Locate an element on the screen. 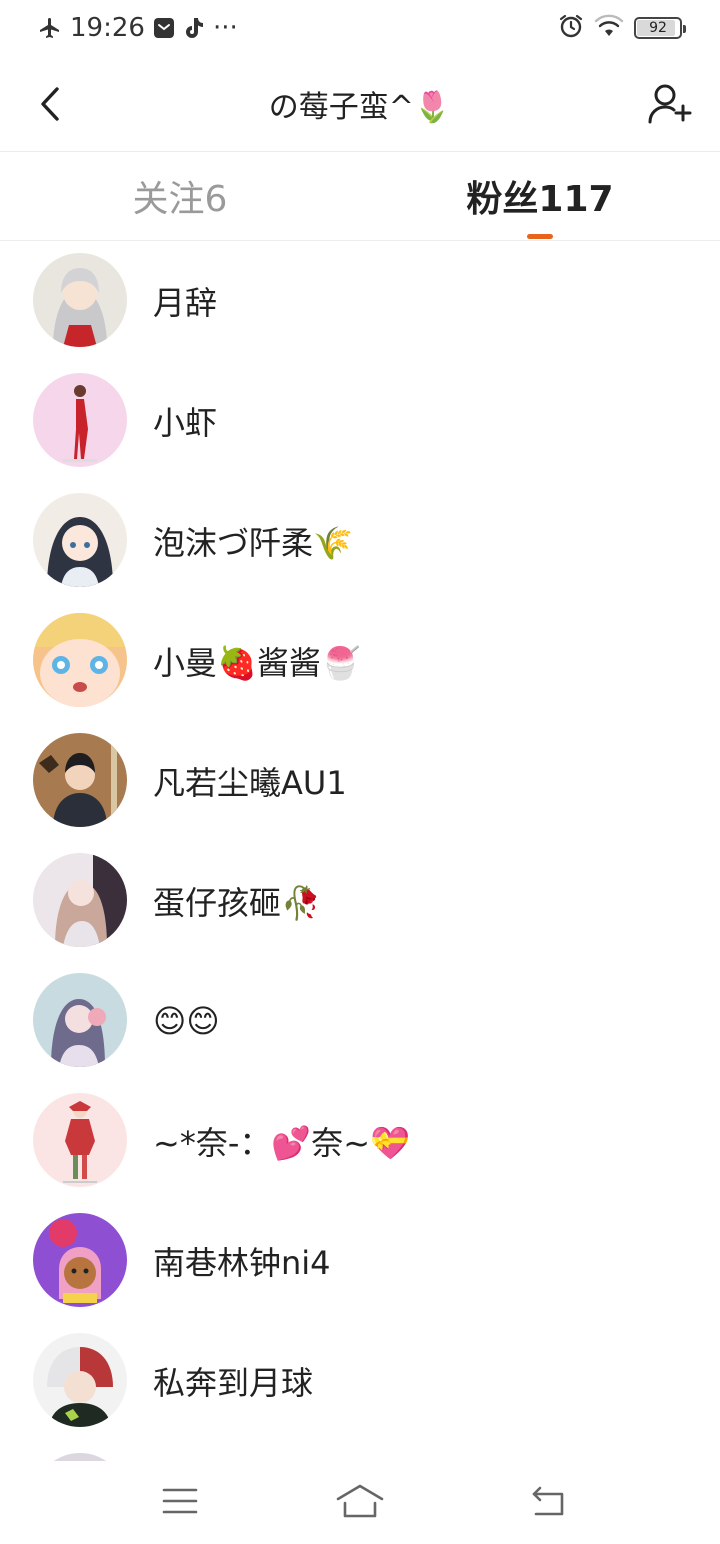 Image resolution: width=720 pixels, height=1544 pixels. status-bar-left: 19:26 ··· is located at coordinates (138, 28).